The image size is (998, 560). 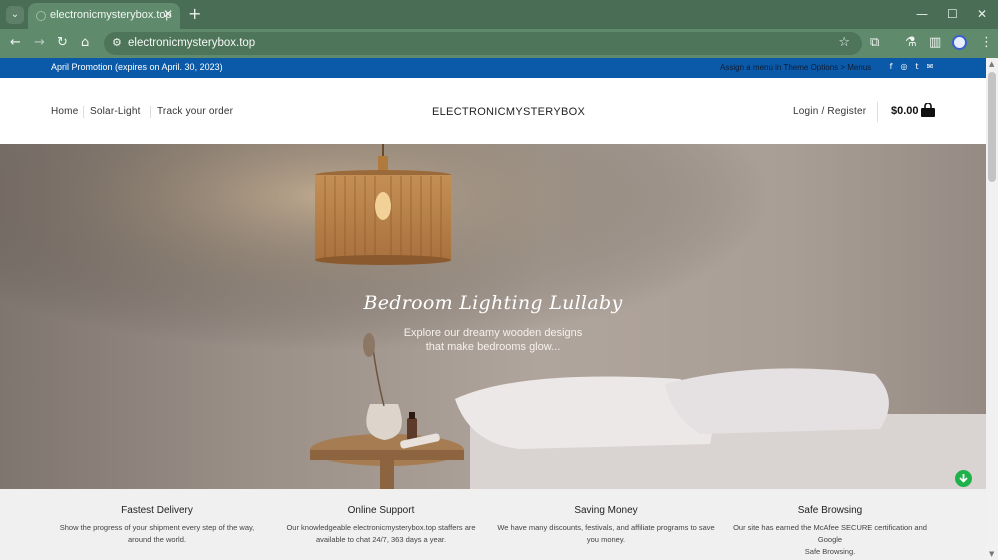 What do you see at coordinates (982, 14) in the screenshot?
I see `close-window-icon: ✕` at bounding box center [982, 14].